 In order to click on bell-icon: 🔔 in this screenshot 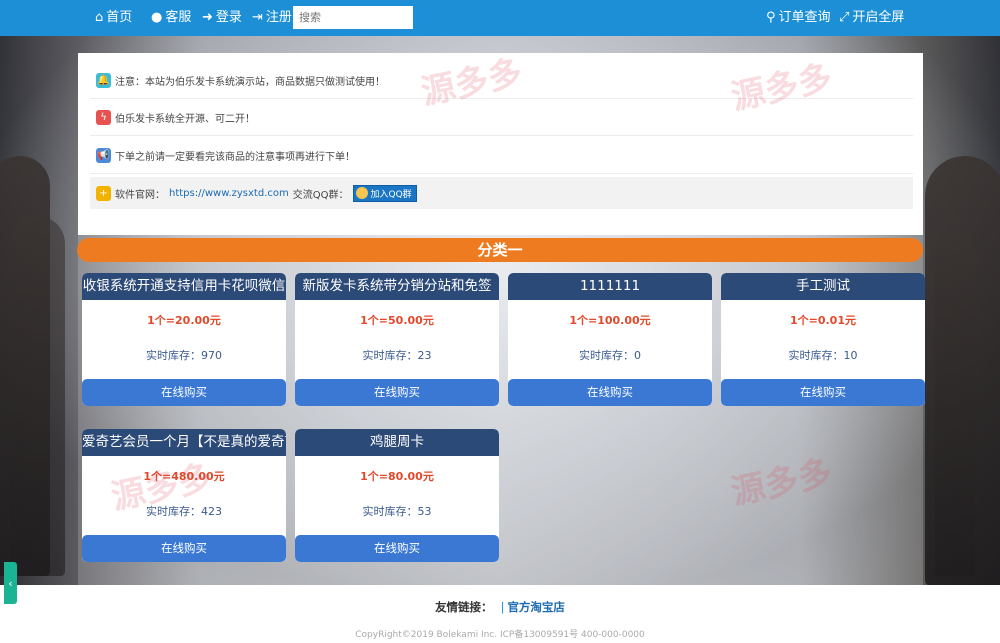, I will do `click(103, 80)`.